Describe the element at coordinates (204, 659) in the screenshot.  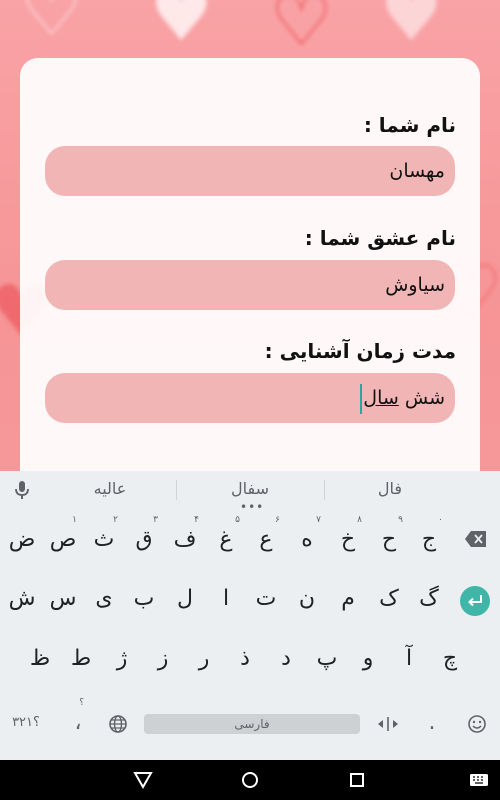
I see `key-re: ر` at that location.